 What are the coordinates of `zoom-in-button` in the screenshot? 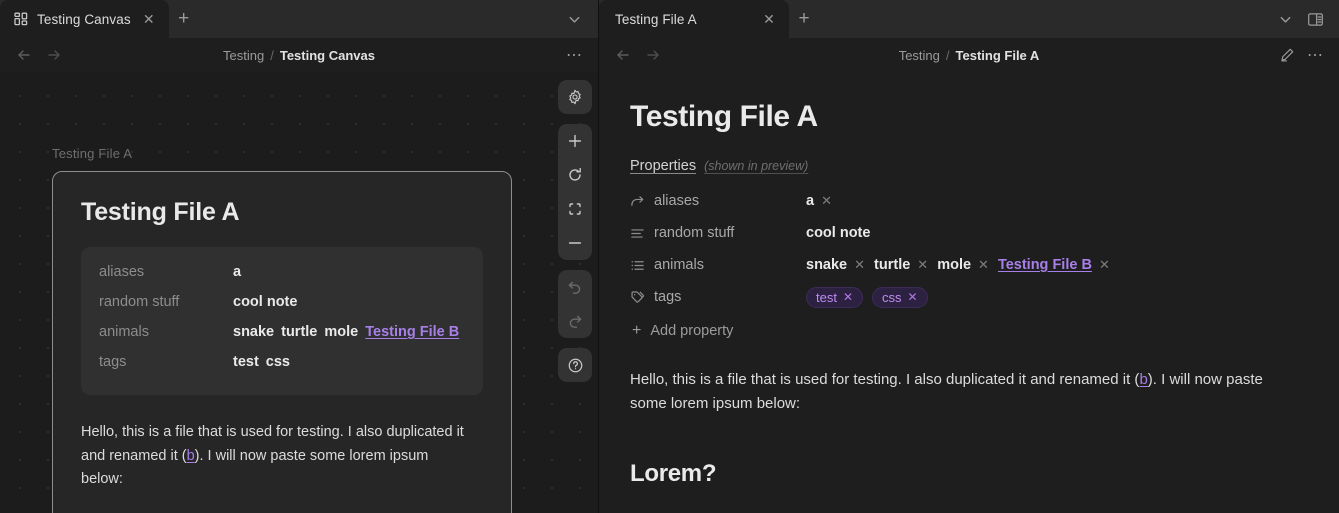 It's located at (575, 141).